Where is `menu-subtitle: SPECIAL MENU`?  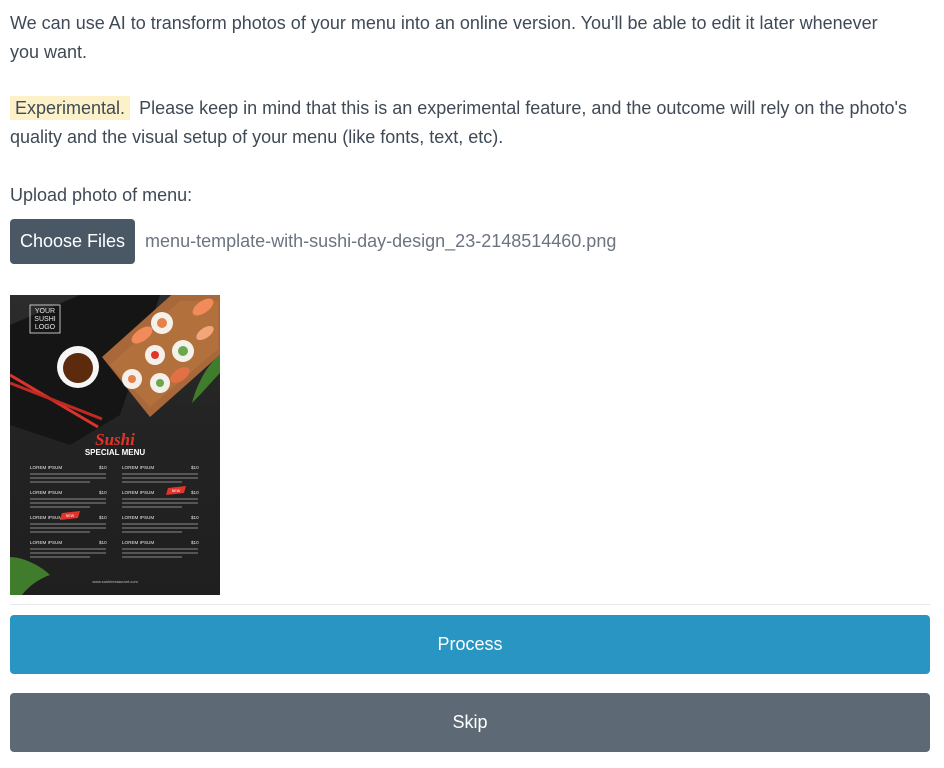 menu-subtitle: SPECIAL MENU is located at coordinates (115, 452).